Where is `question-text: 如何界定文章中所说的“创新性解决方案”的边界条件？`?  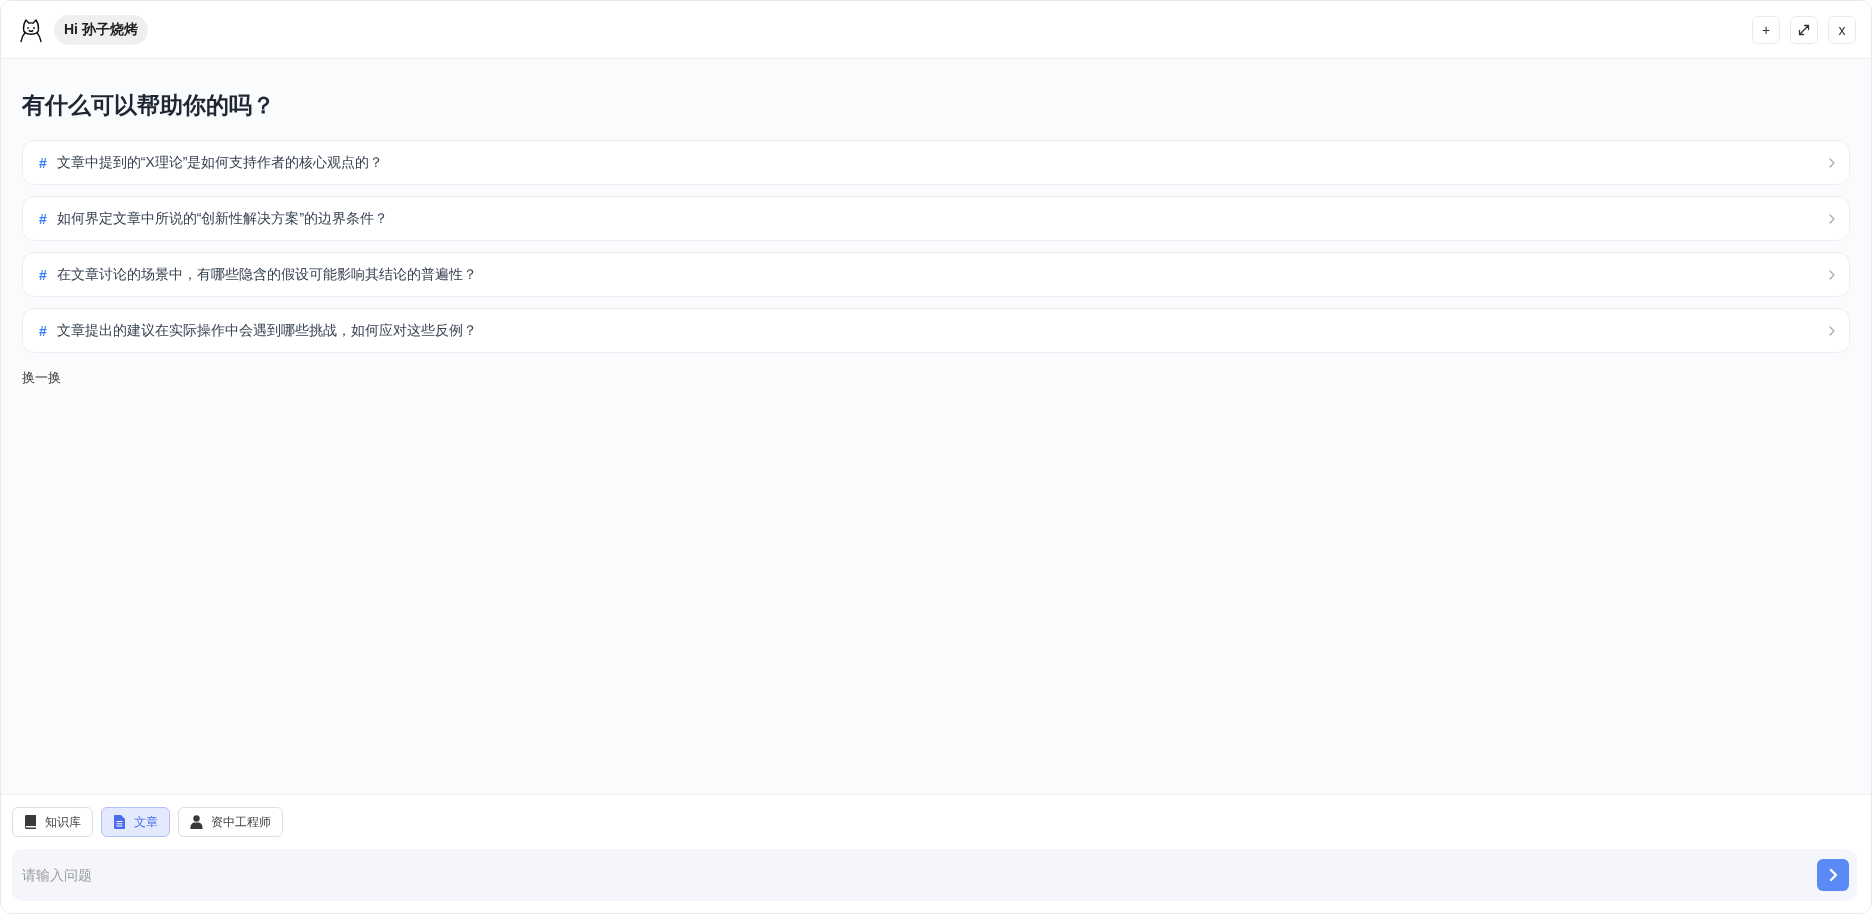
question-text: 如何界定文章中所说的“创新性解决方案”的边界条件？ is located at coordinates (223, 218).